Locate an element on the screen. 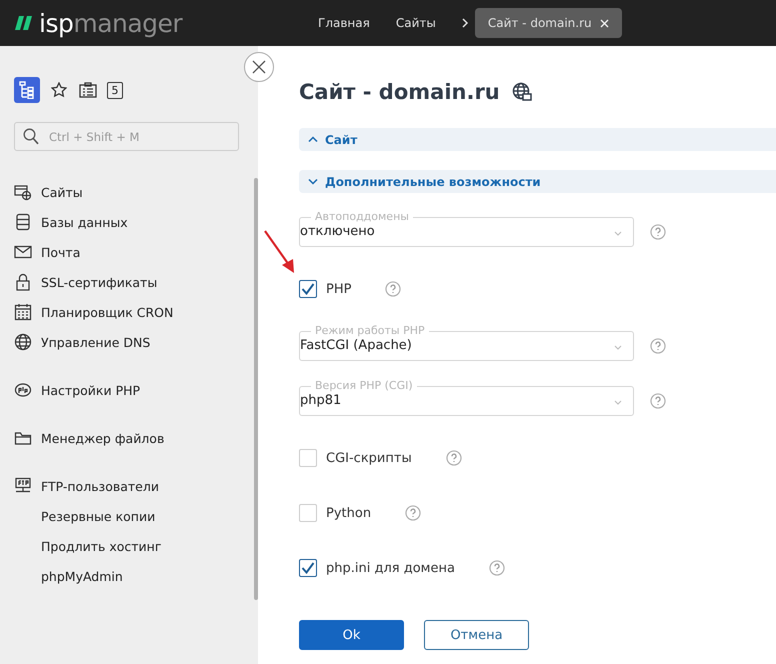 Image resolution: width=776 pixels, height=664 pixels. tree-icon is located at coordinates (27, 90).